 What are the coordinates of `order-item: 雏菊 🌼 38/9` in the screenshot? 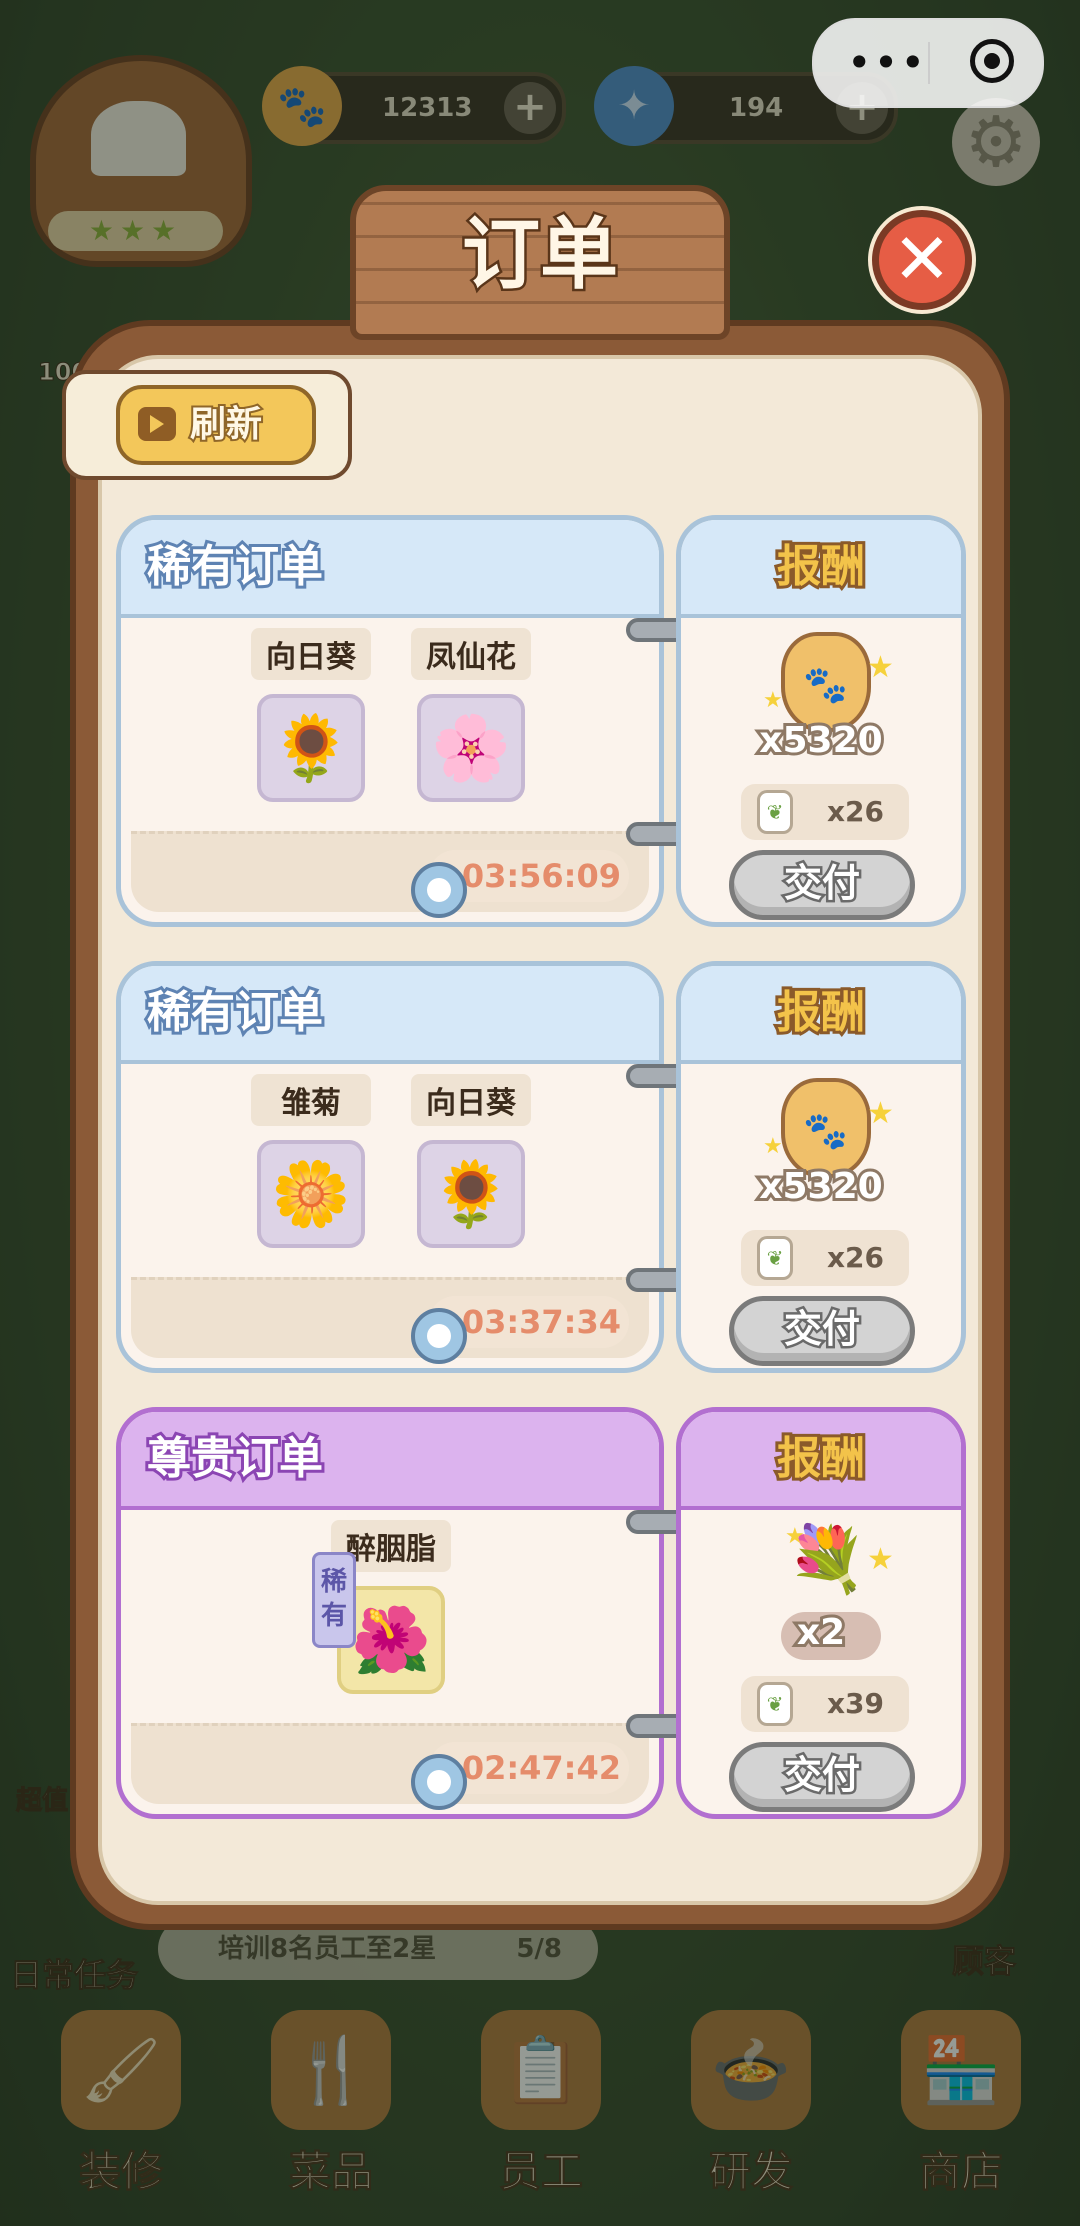 It's located at (311, 1192).